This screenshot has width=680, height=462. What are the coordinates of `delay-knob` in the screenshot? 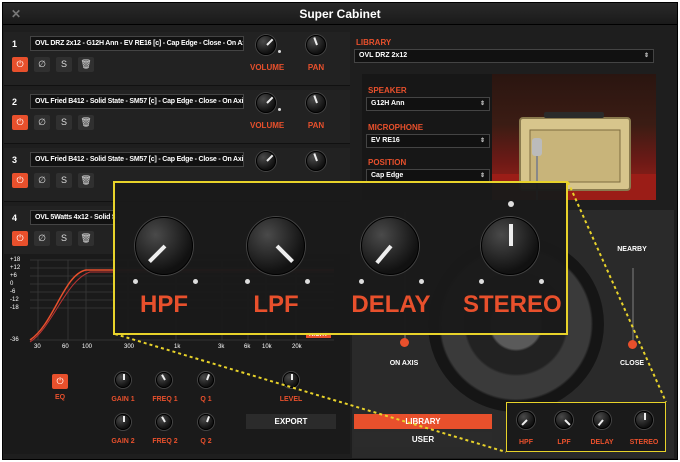 It's located at (390, 246).